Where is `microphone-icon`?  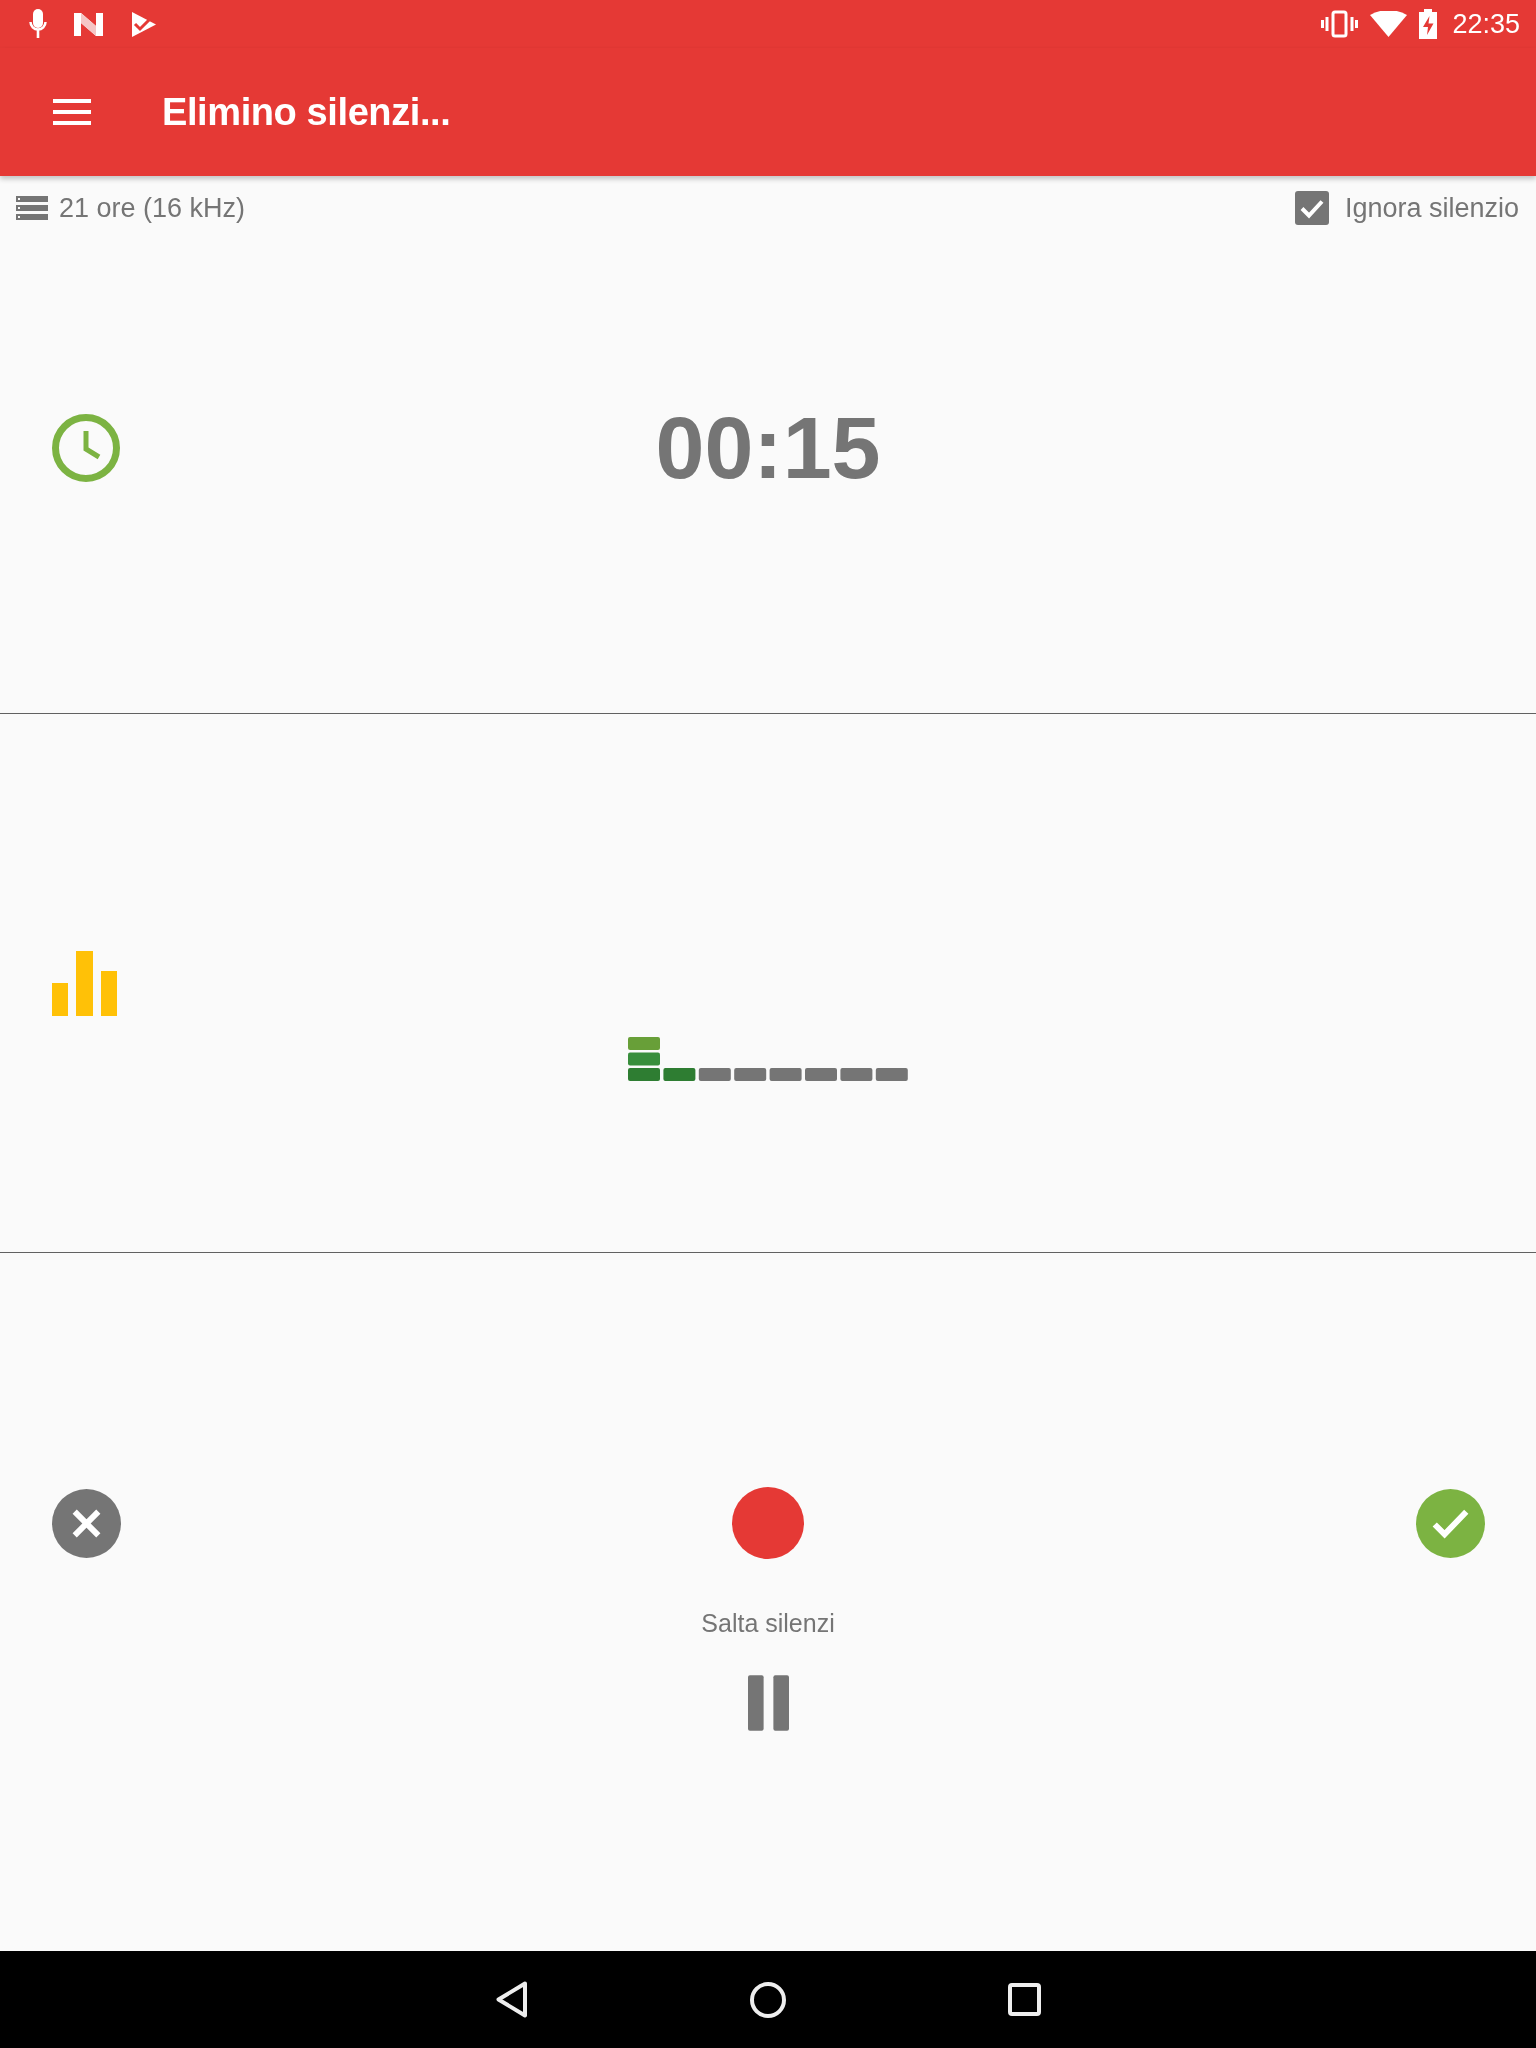
microphone-icon is located at coordinates (38, 24).